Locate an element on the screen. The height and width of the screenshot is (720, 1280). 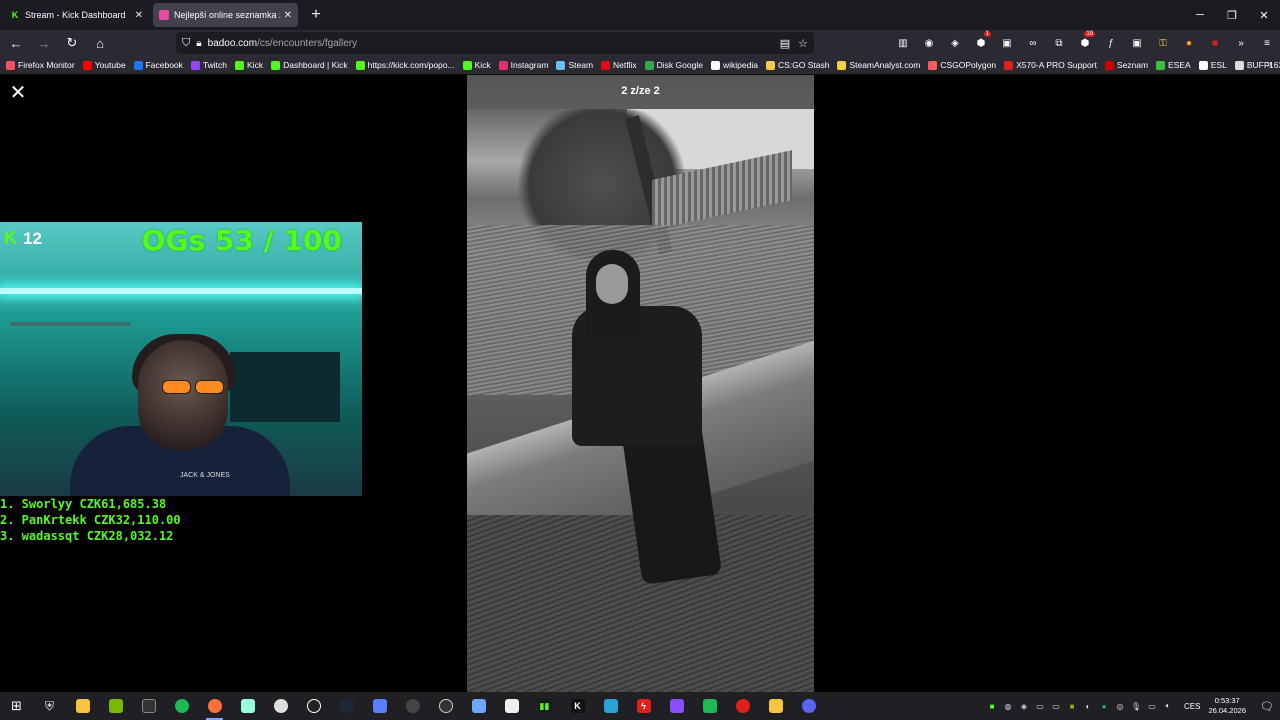
discord-icon is located at coordinates (808, 706).